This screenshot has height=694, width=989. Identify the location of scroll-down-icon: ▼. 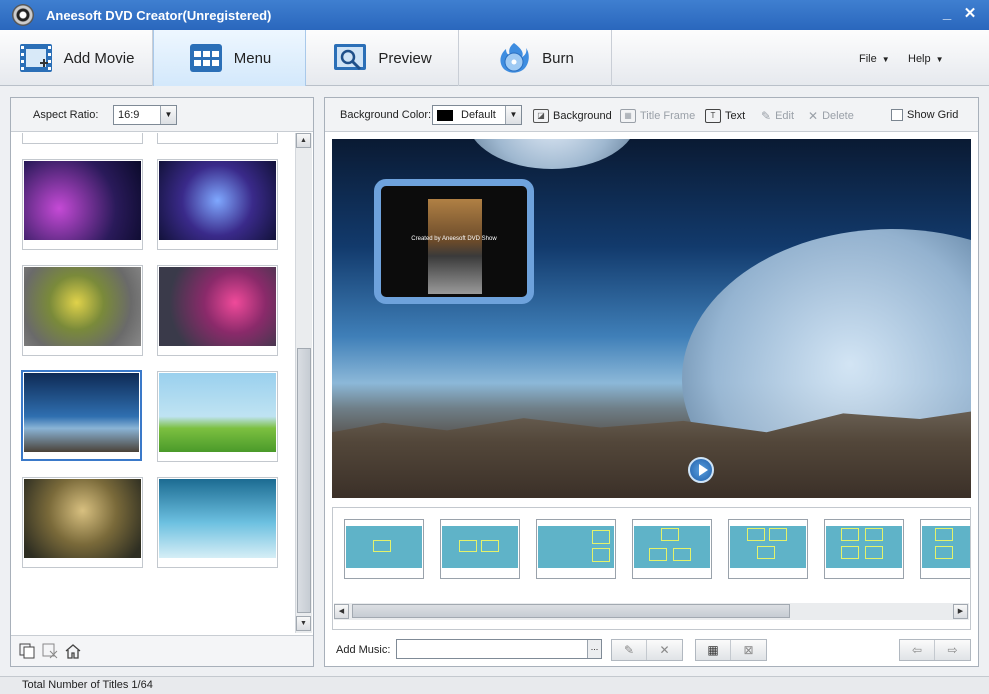
(303, 623).